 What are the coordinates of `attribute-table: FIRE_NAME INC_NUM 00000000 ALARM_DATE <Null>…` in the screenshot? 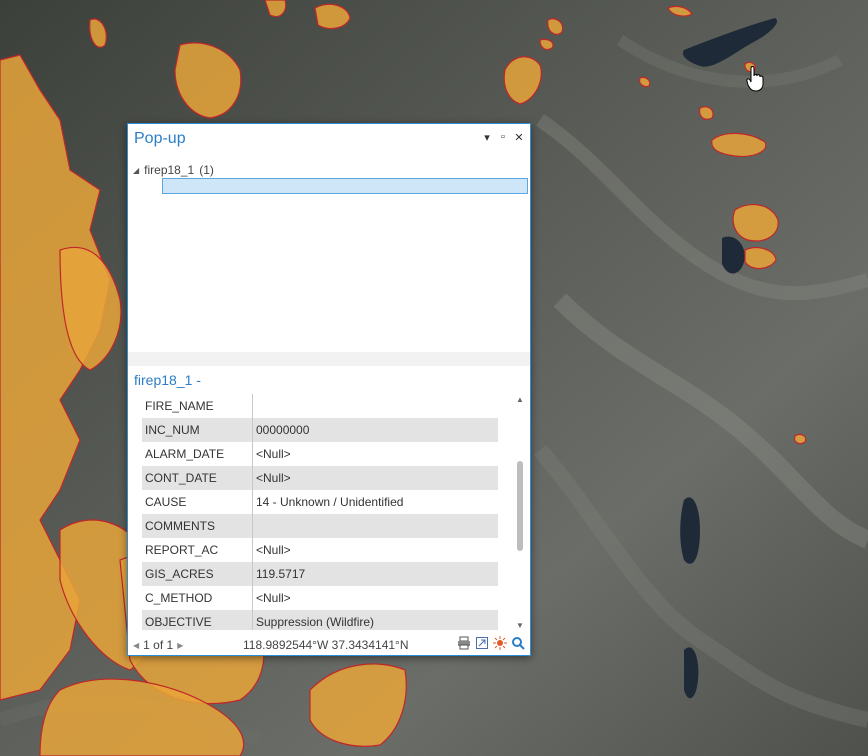 It's located at (320, 512).